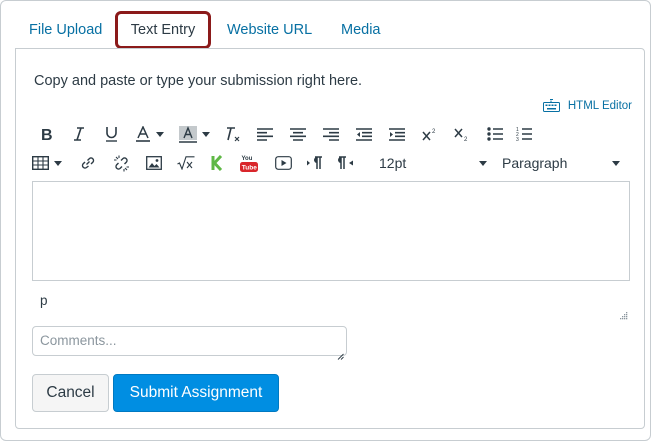 The width and height of the screenshot is (651, 441). I want to click on submission-type-tabs: File Upload Text Entry Website URL Media, so click(325, 31).